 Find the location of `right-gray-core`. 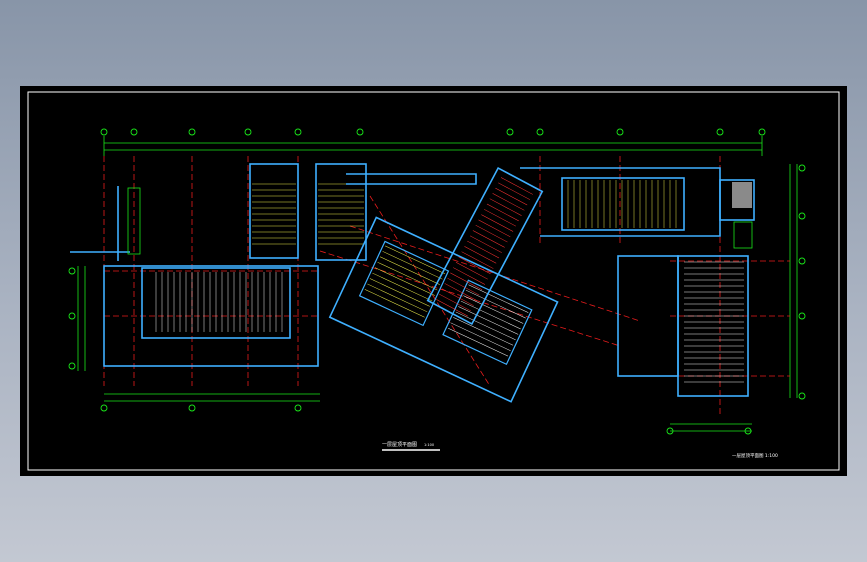

right-gray-core is located at coordinates (742, 195).